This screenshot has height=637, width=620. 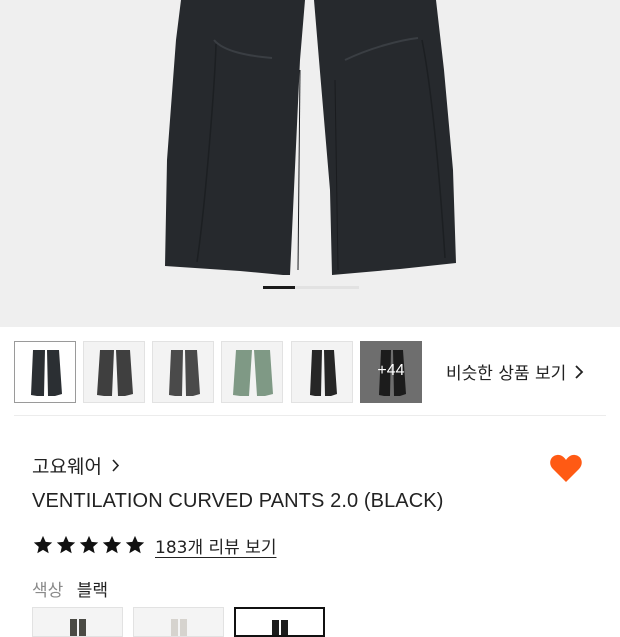 What do you see at coordinates (238, 501) in the screenshot?
I see `product-title: VENTILATION CURVED PANTS 2.0 (BLACK)` at bounding box center [238, 501].